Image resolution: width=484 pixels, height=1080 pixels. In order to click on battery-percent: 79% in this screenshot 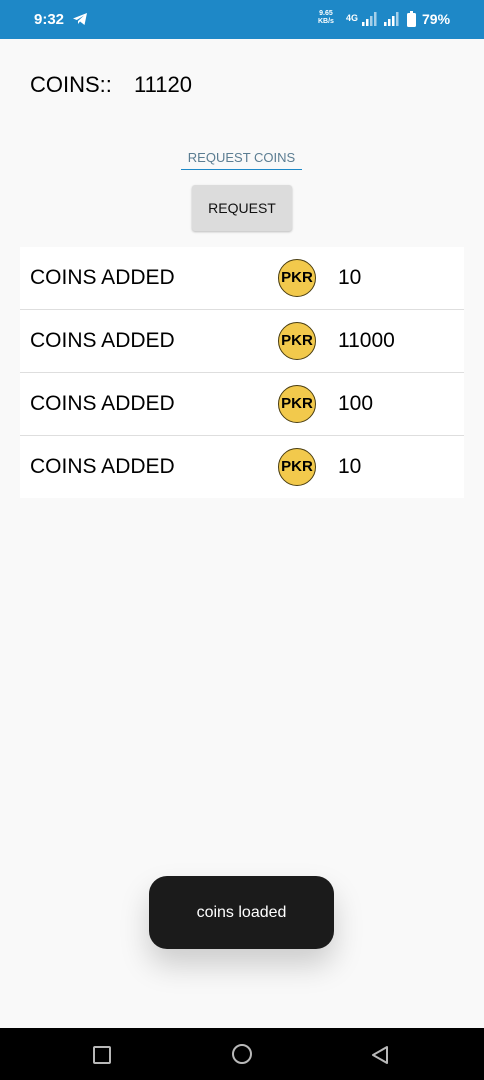, I will do `click(436, 19)`.